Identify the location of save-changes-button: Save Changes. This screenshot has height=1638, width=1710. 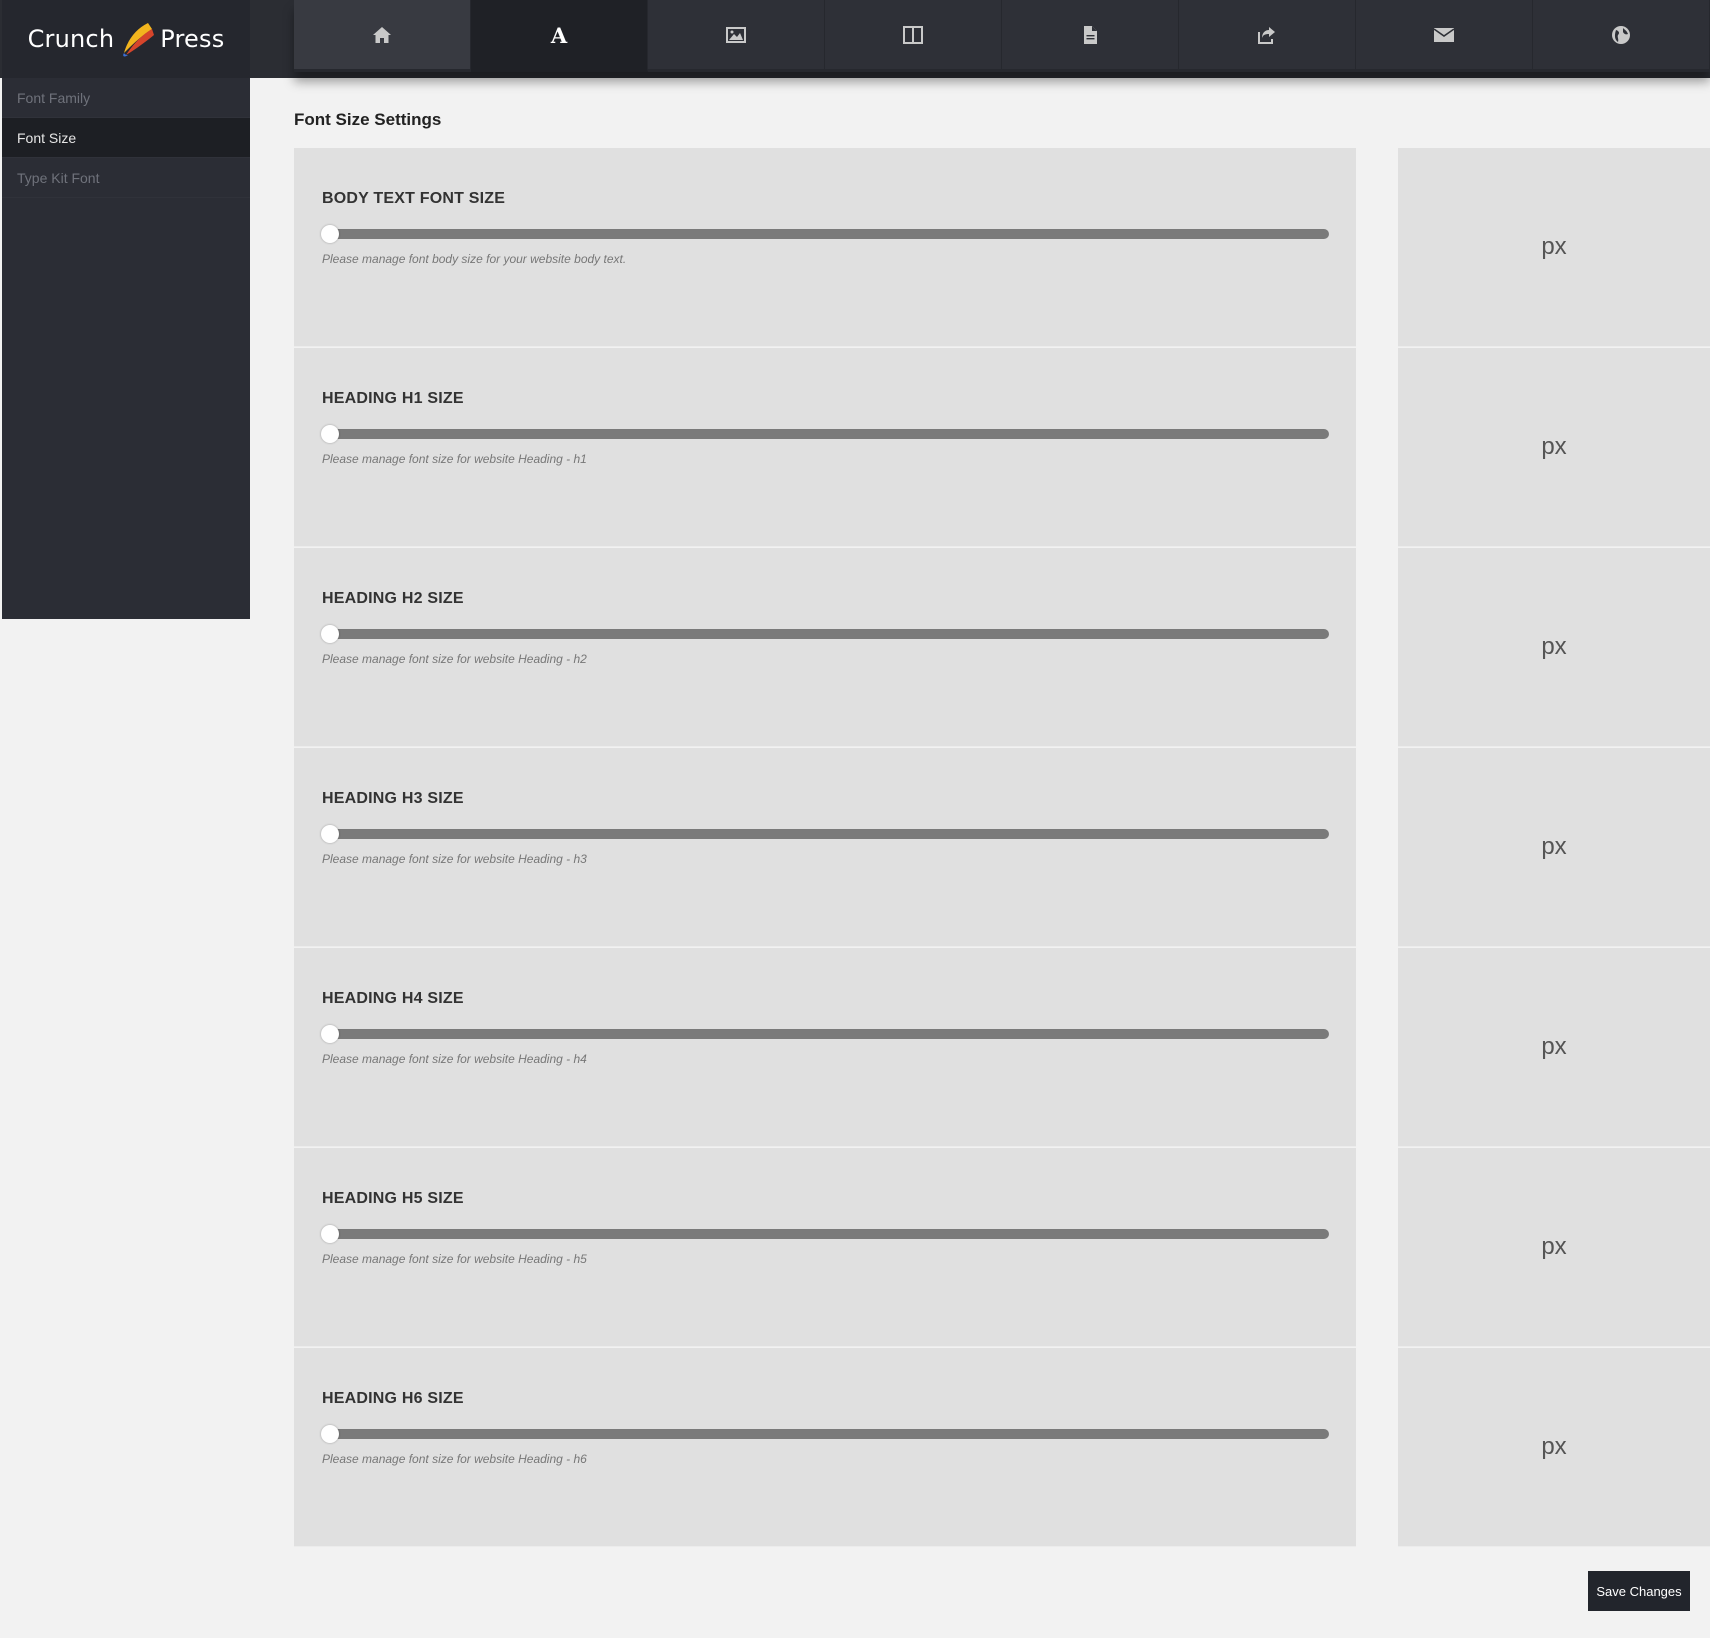
(1639, 1591).